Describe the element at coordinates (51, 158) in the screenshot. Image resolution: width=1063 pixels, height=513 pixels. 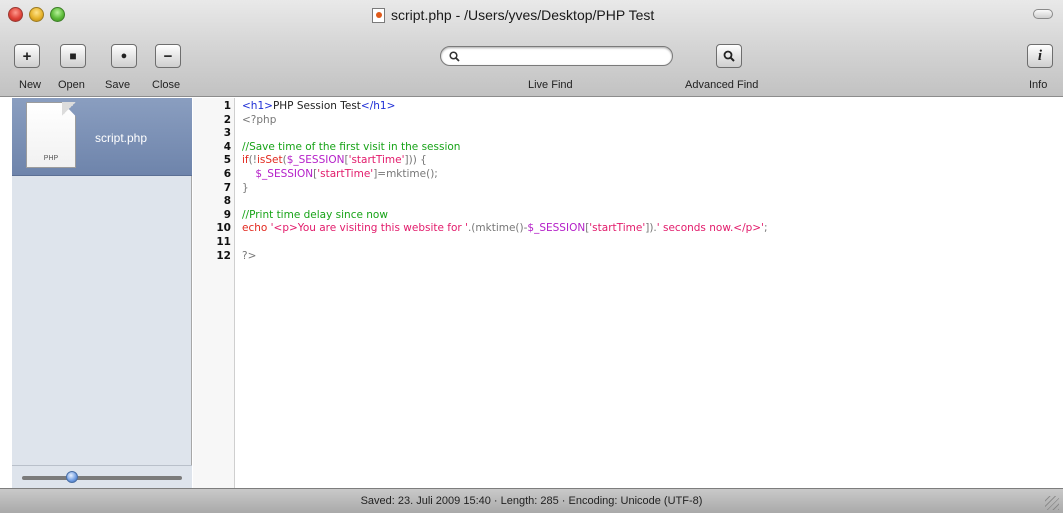
I see `file-type-label: PHP` at that location.